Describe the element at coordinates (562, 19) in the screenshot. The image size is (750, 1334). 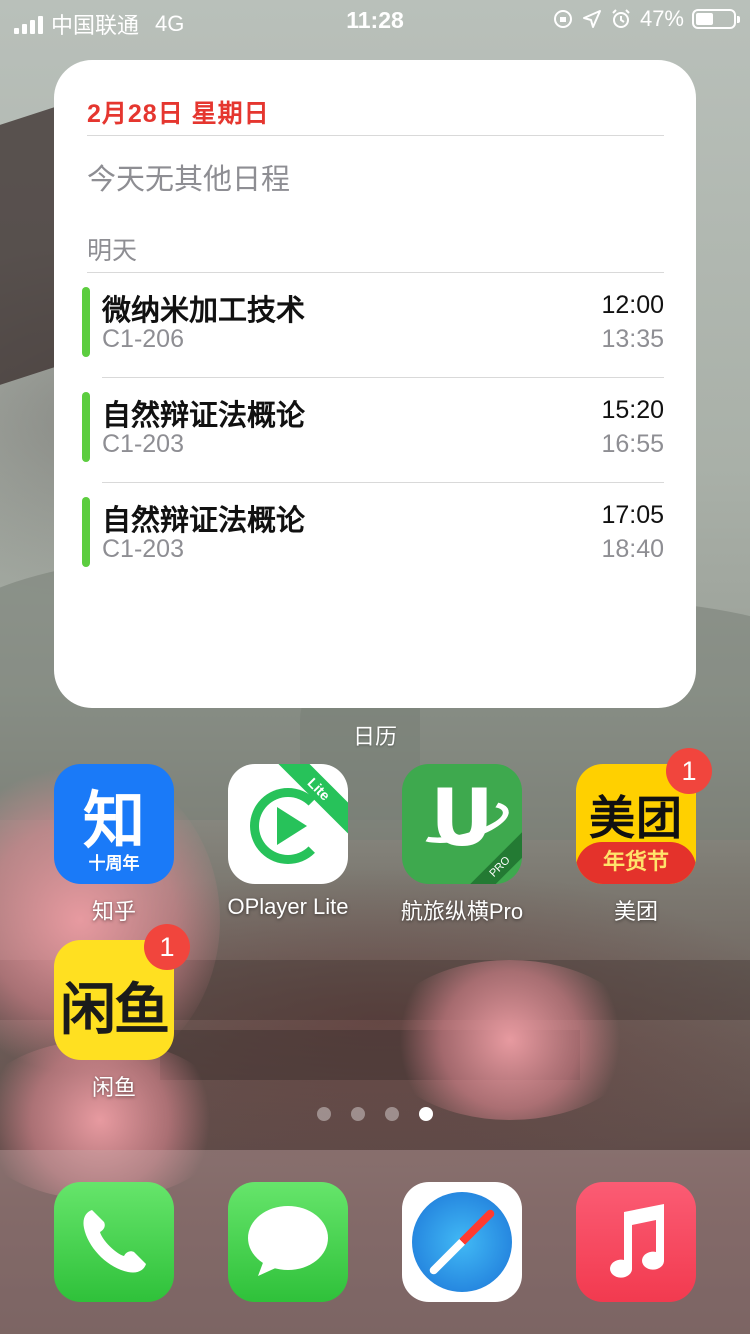
I see `lock-rotation-icon` at that location.